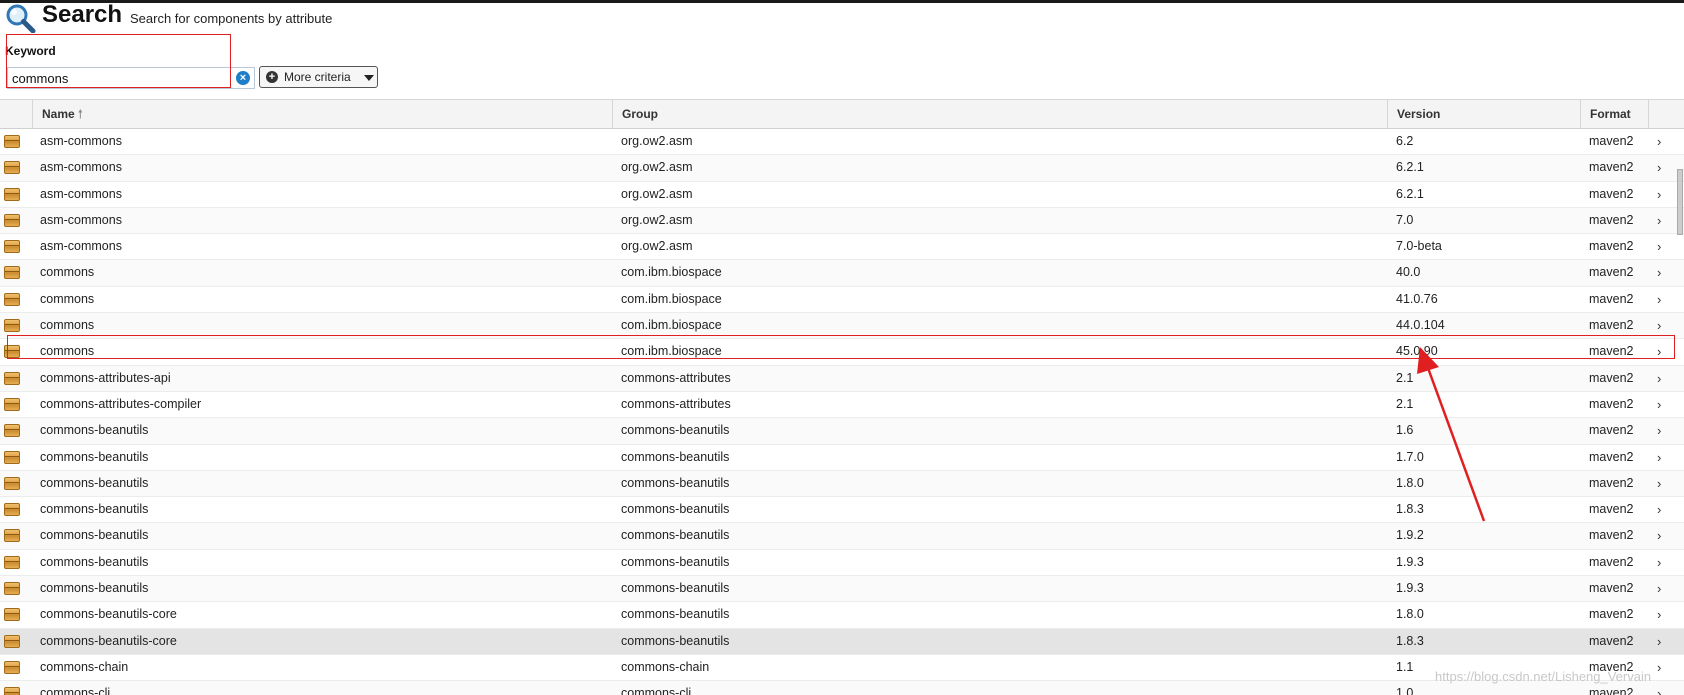  Describe the element at coordinates (108, 614) in the screenshot. I see `cell-name: commons-beanutils-core` at that location.